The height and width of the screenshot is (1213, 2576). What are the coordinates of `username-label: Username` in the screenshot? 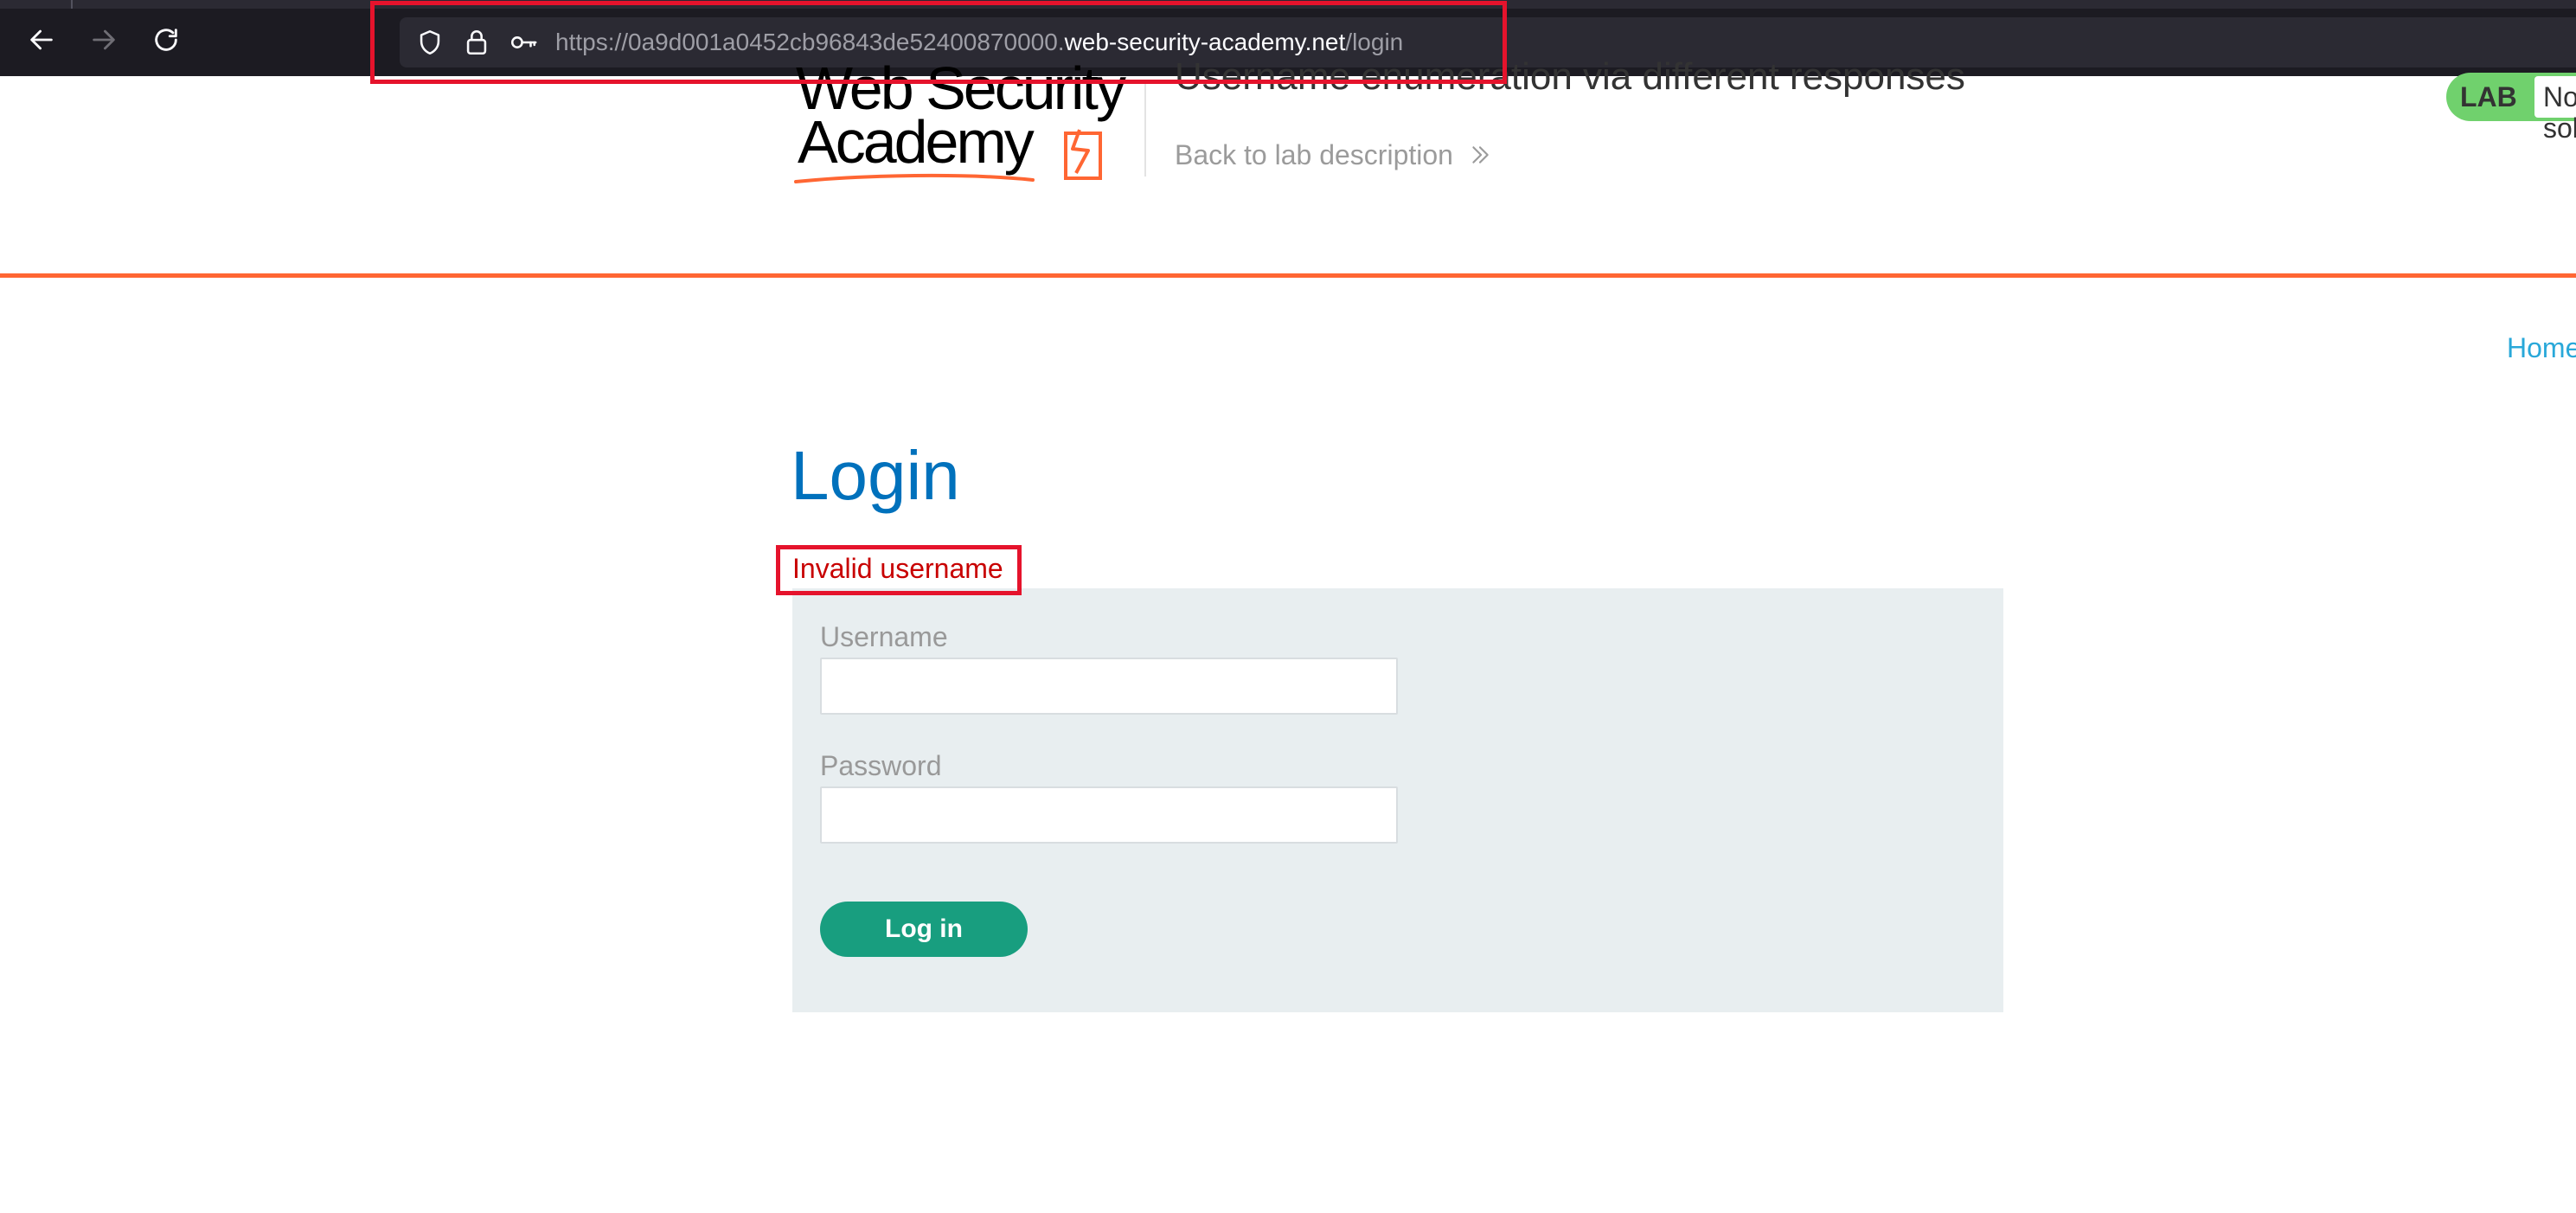 It's located at (884, 636).